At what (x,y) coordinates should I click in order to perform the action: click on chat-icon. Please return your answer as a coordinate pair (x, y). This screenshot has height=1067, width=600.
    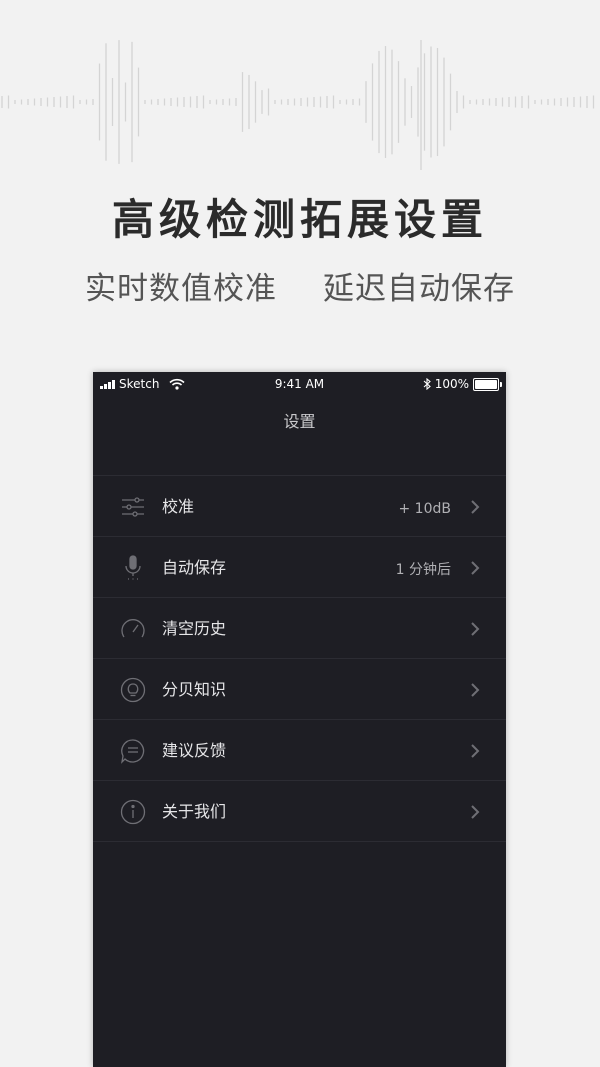
    Looking at the image, I should click on (133, 751).